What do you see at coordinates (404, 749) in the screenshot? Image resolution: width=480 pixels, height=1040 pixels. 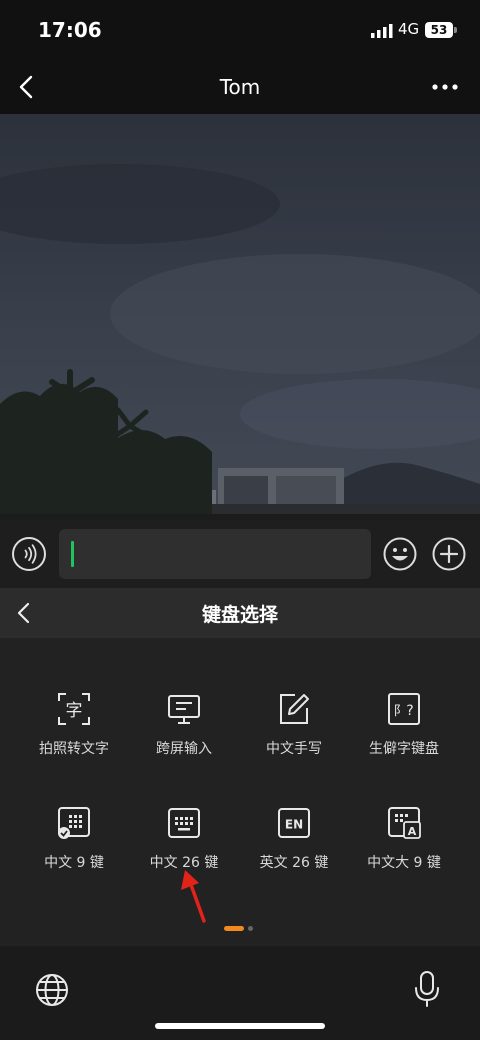 I see `option-label: 生僻字键盘` at bounding box center [404, 749].